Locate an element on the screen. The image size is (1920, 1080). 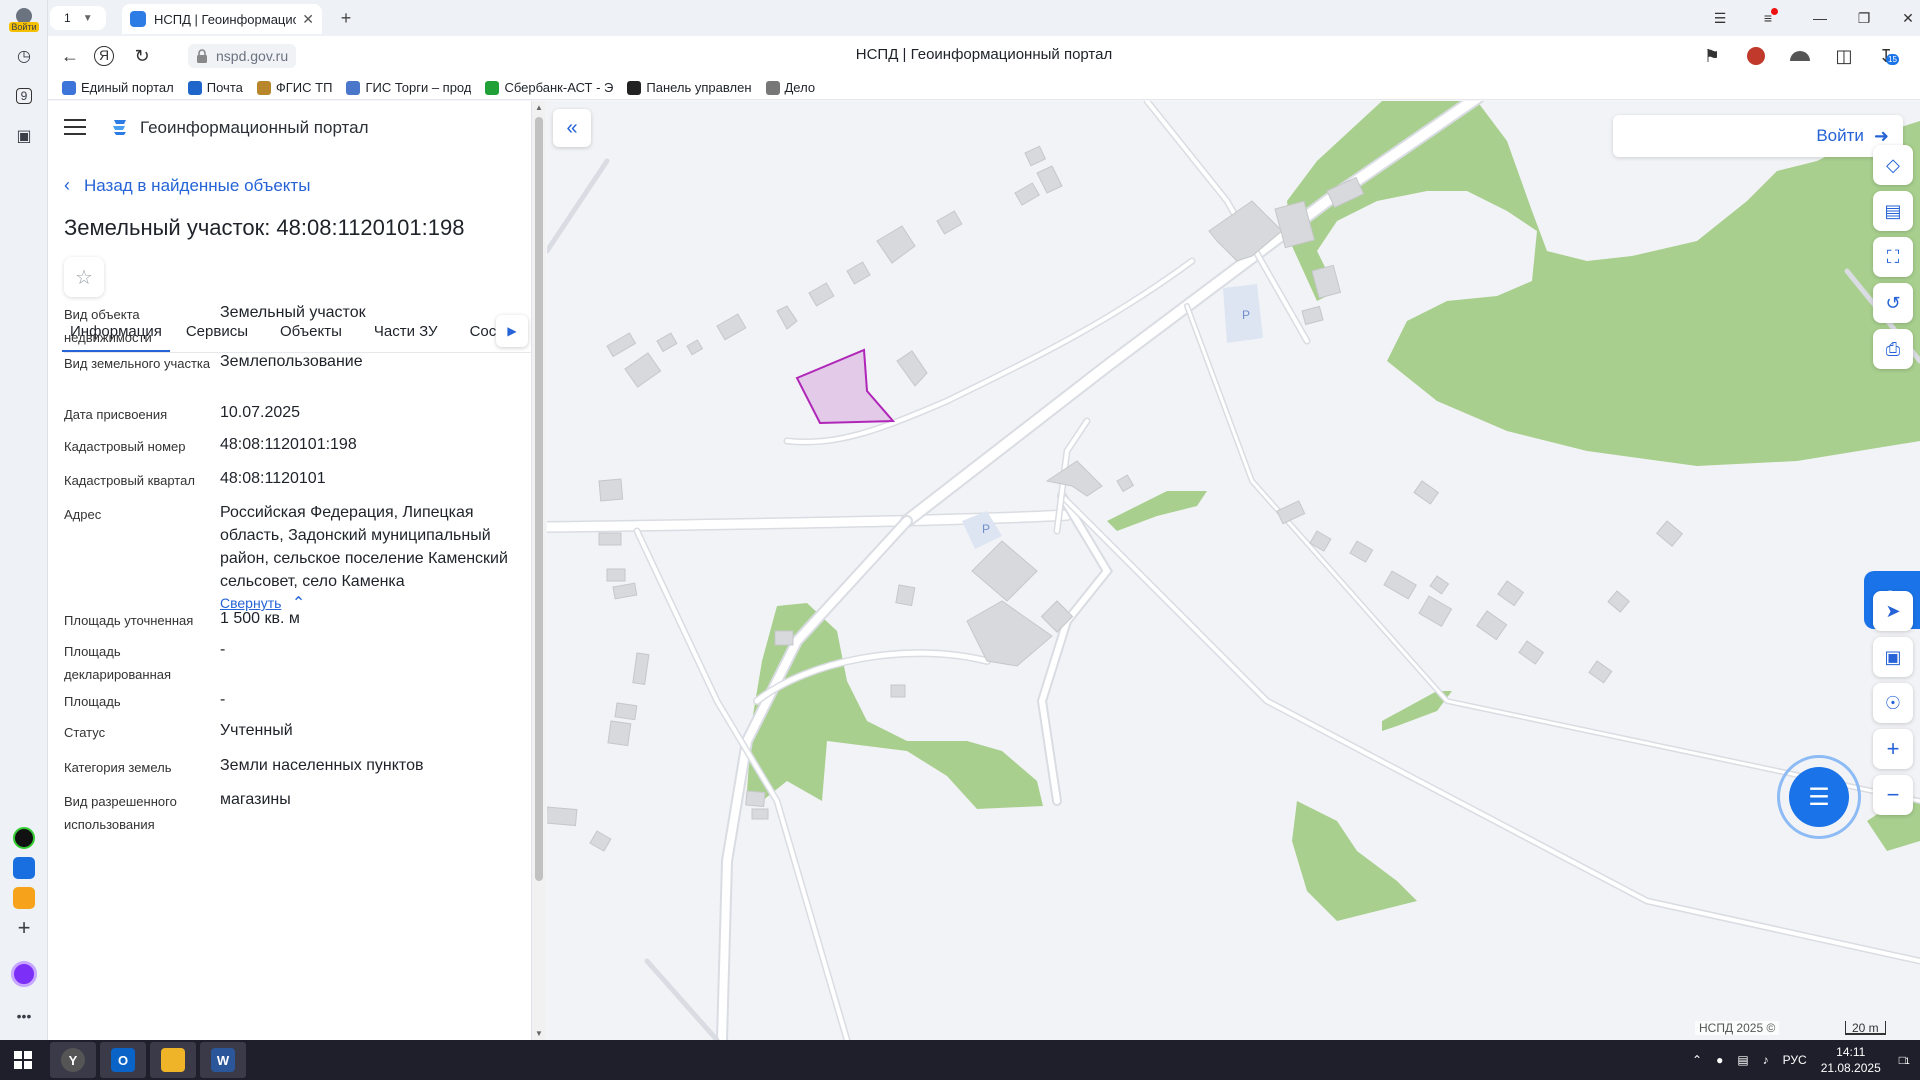
attribute-value: 48:08:1120101:198 is located at coordinates (288, 444).